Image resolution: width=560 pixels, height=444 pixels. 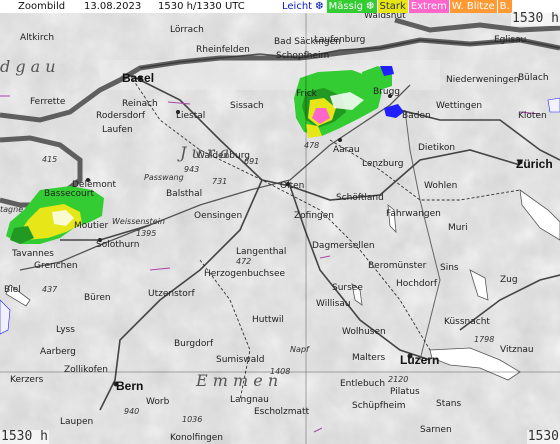 What do you see at coordinates (311, 145) in the screenshot?
I see `svg-text: 478` at bounding box center [311, 145].